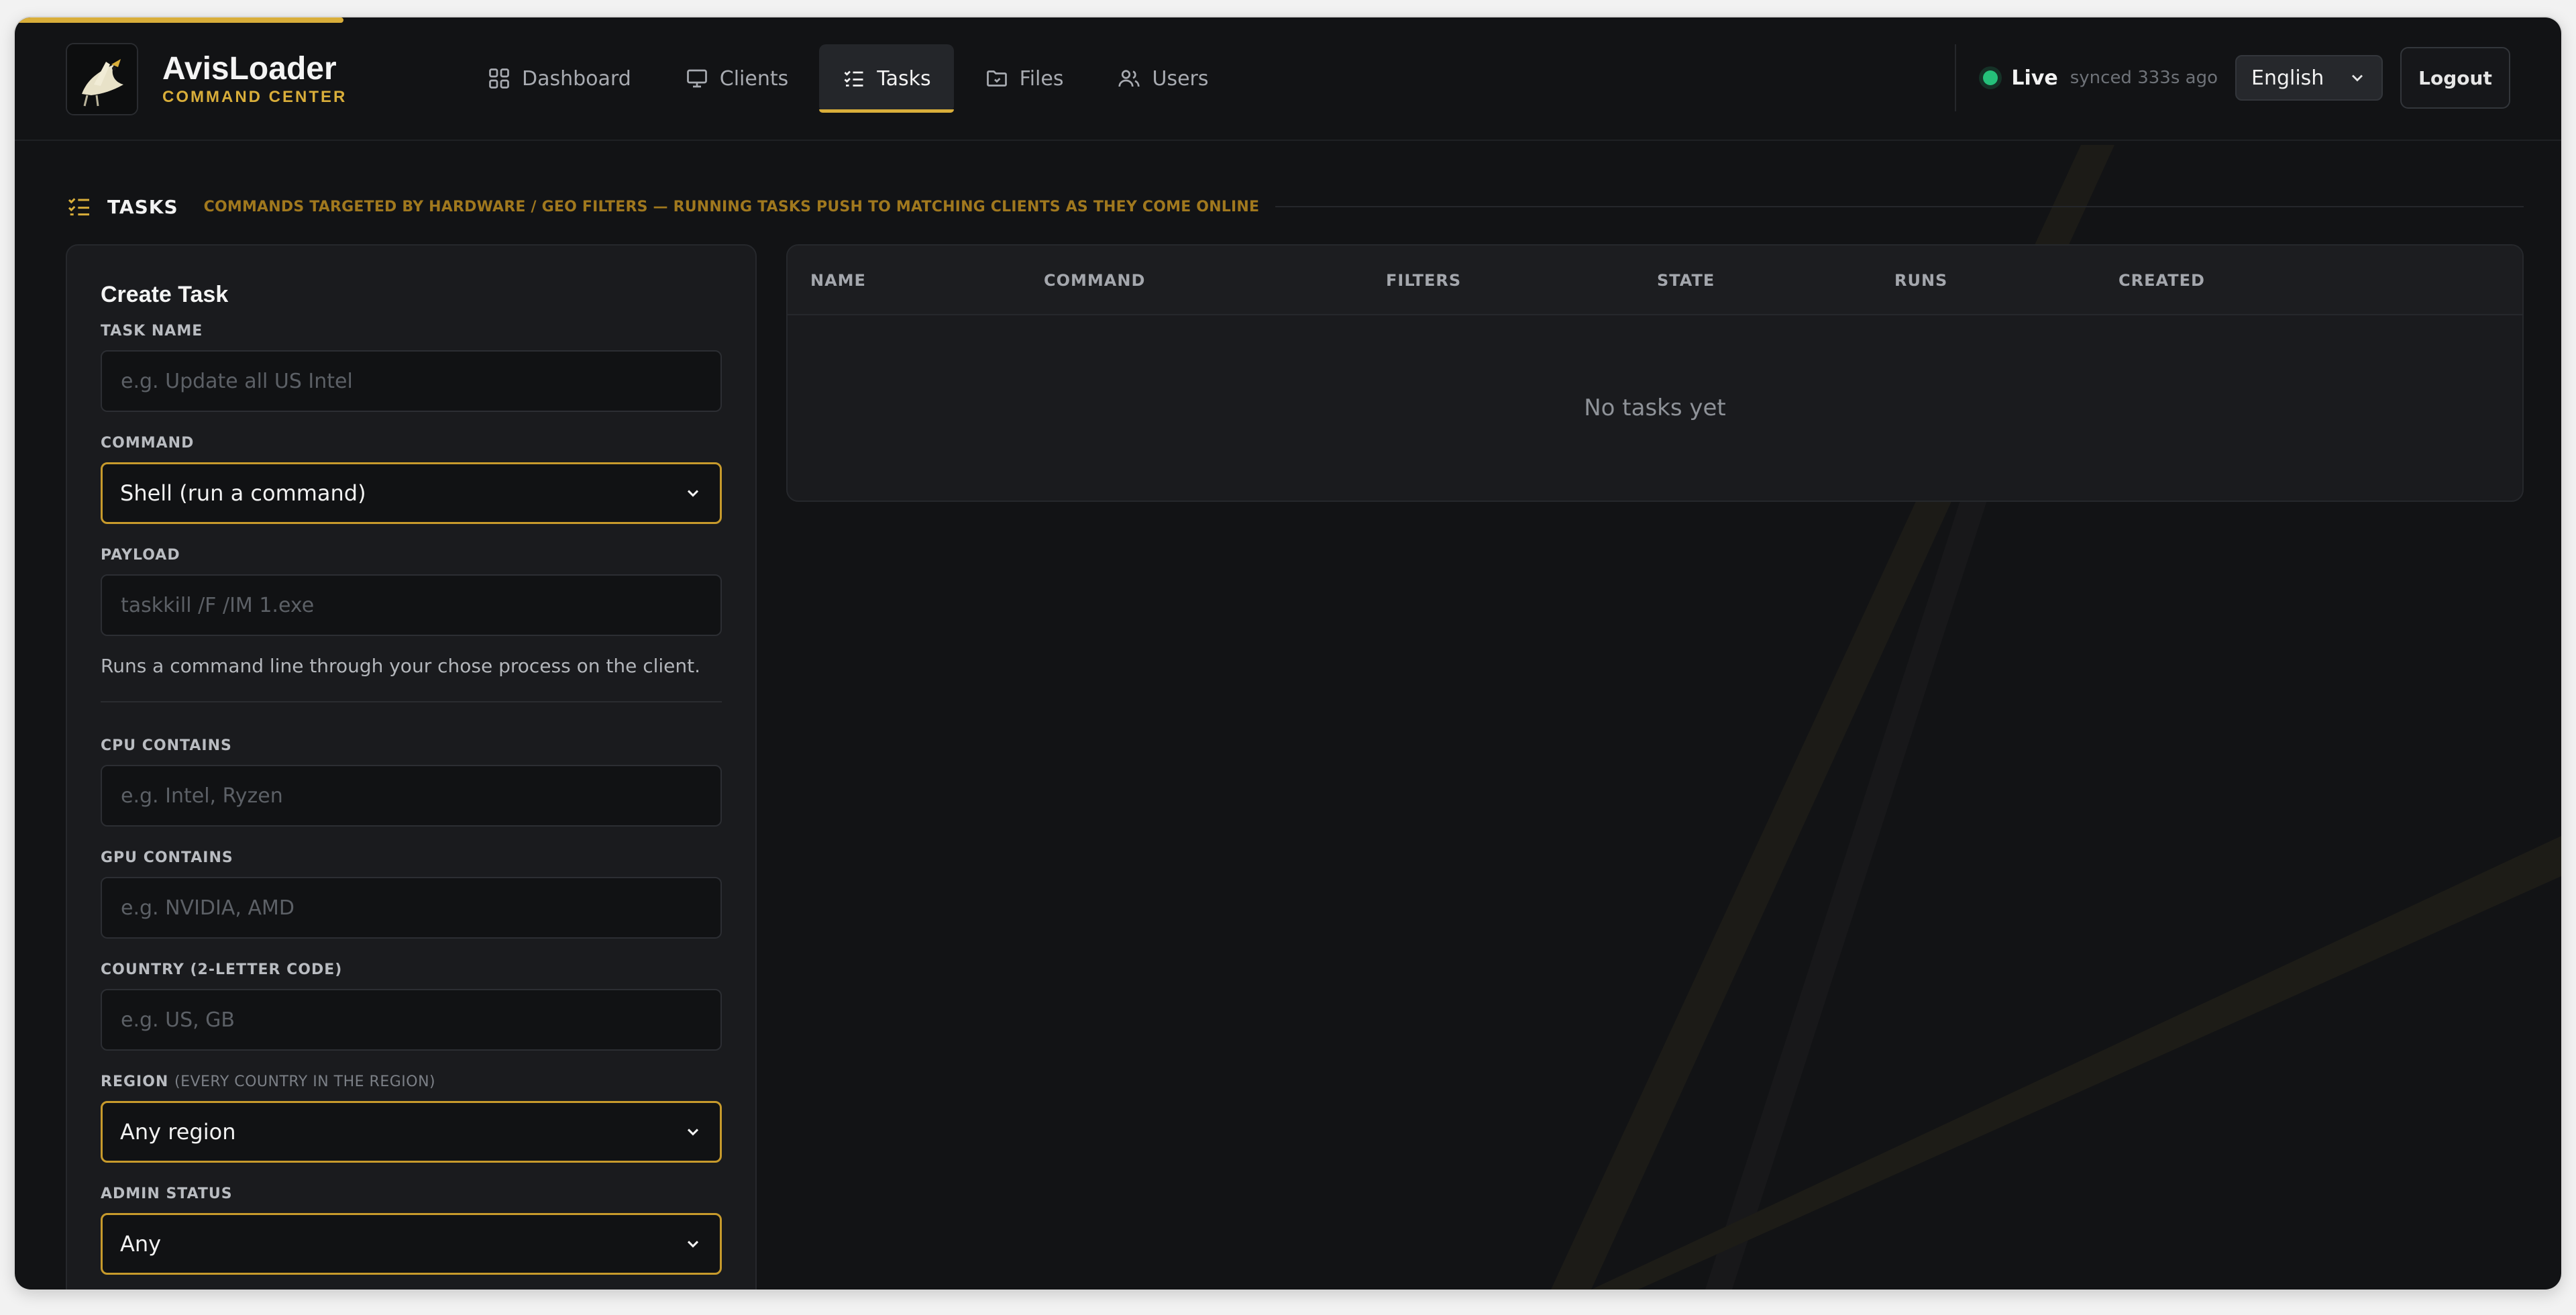 The image size is (2576, 1315). I want to click on tab-dashboard: Dashboard, so click(559, 79).